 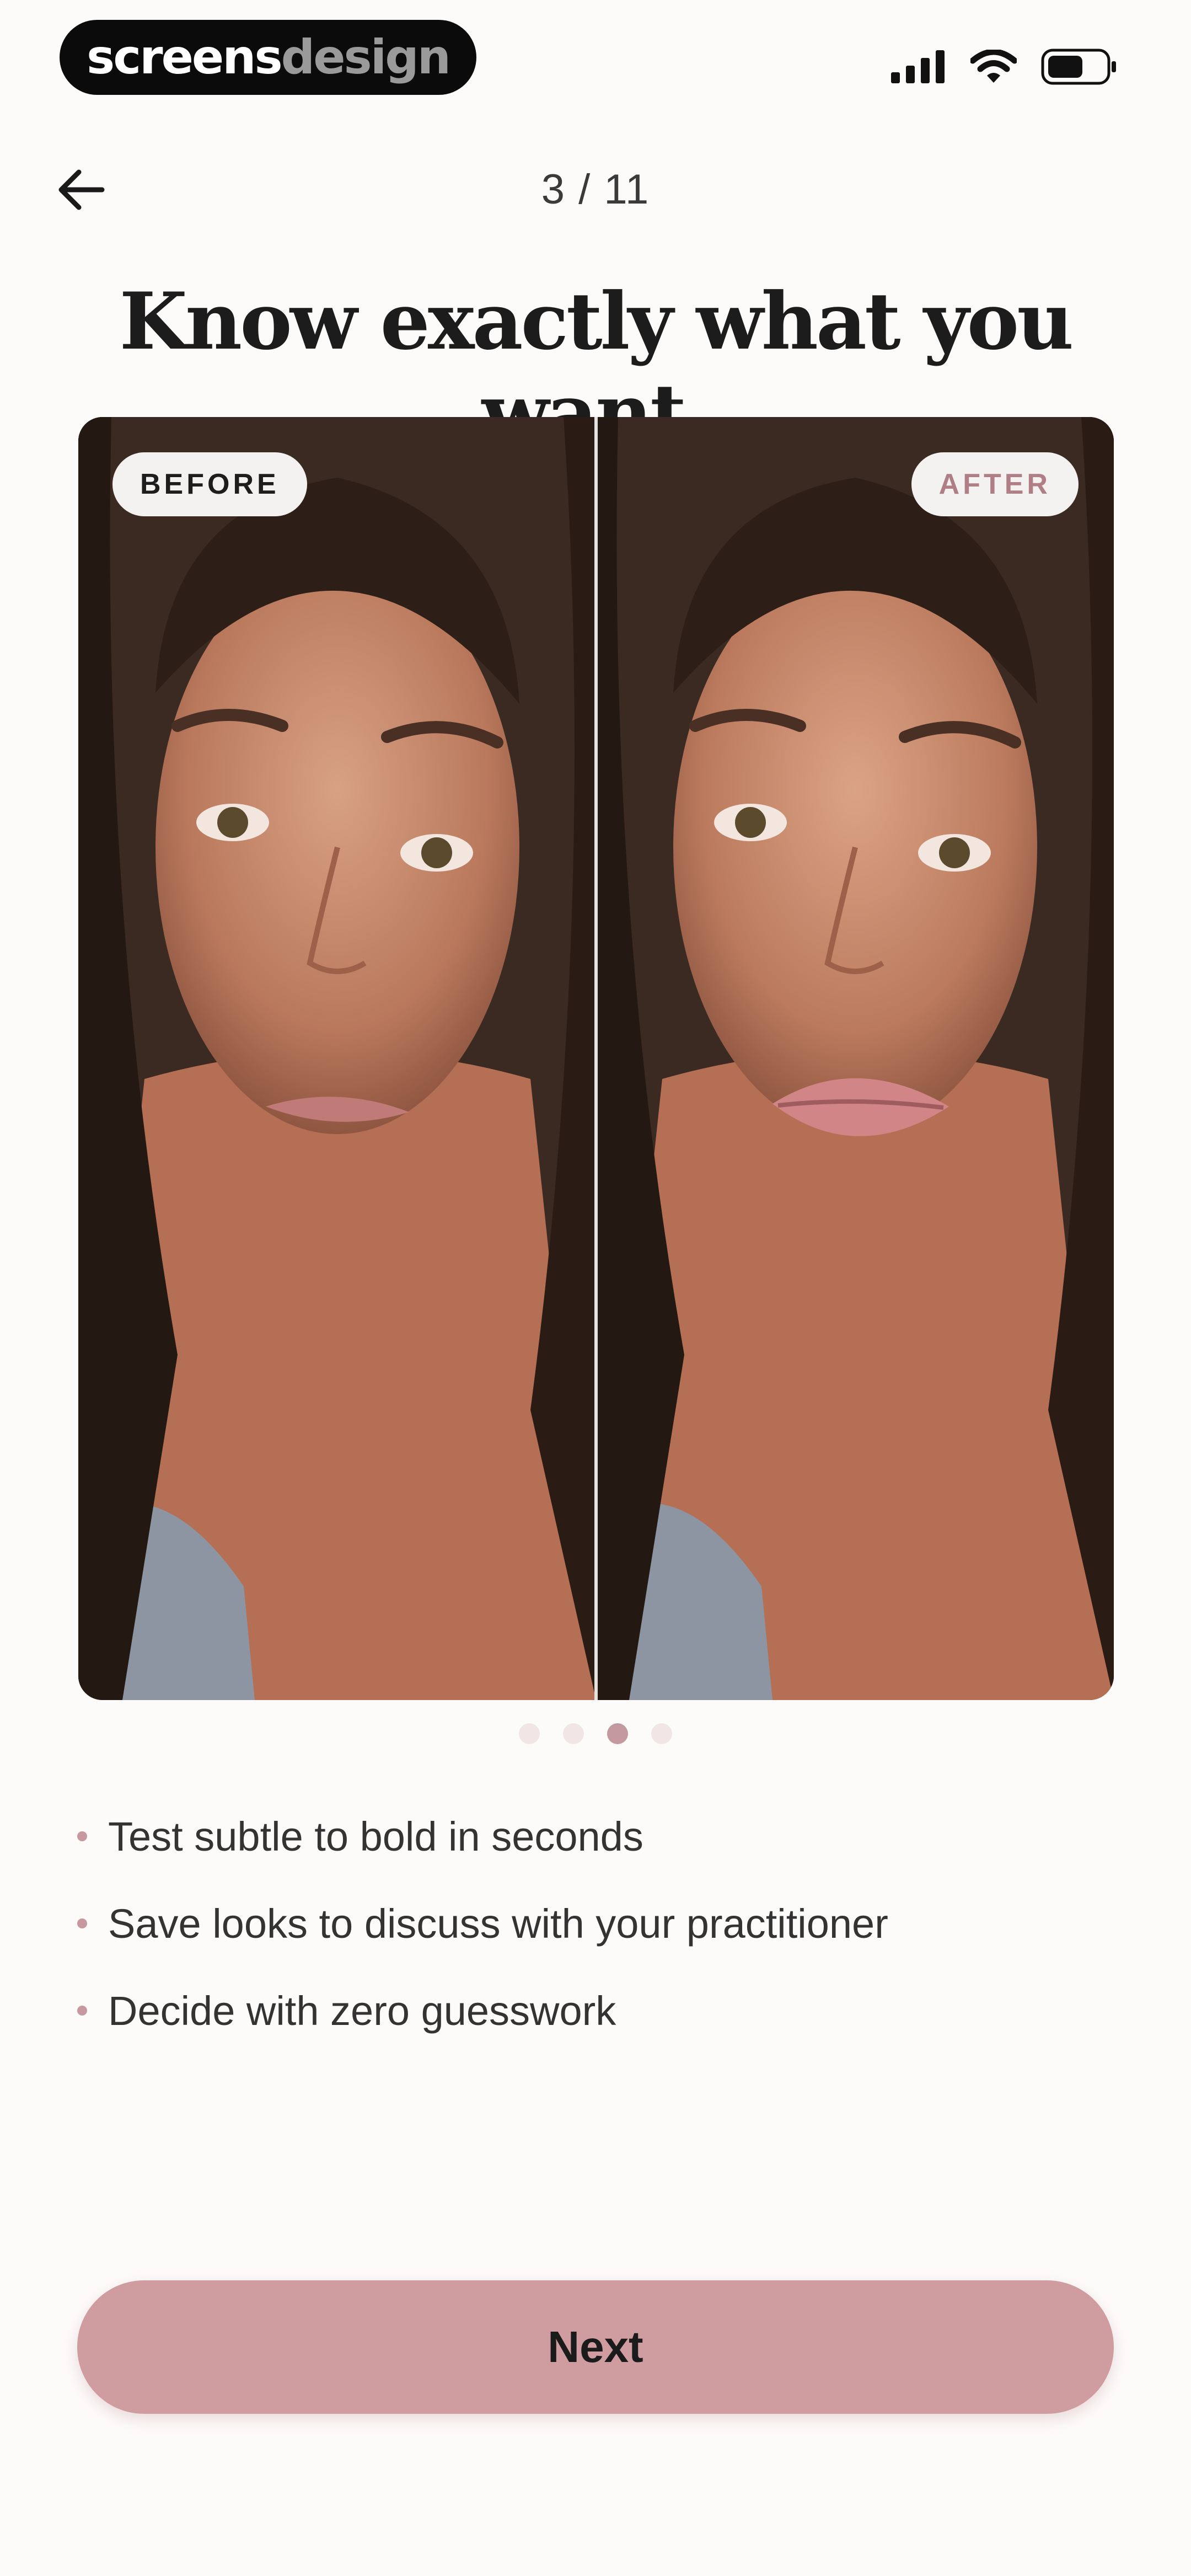 I want to click on comparison-divider, so click(x=596, y=1058).